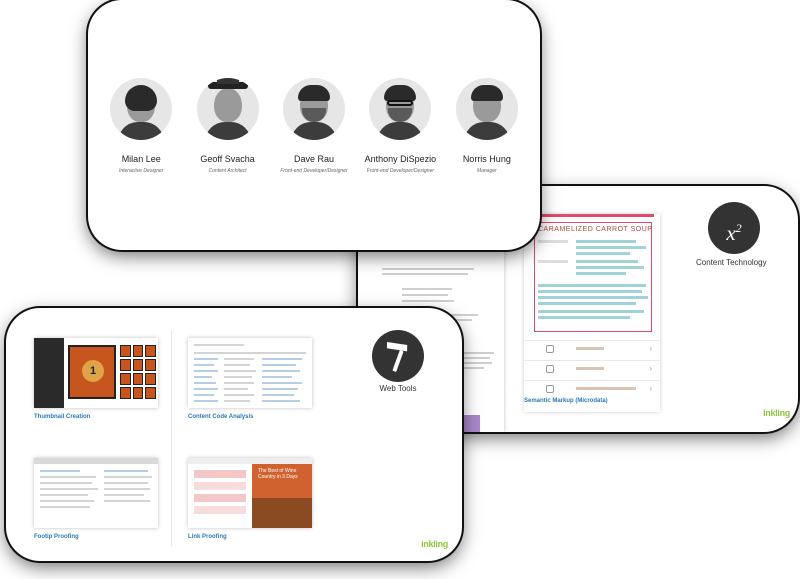 Image resolution: width=800 pixels, height=579 pixels. I want to click on member-name: Anthony DiSpezio, so click(400, 159).